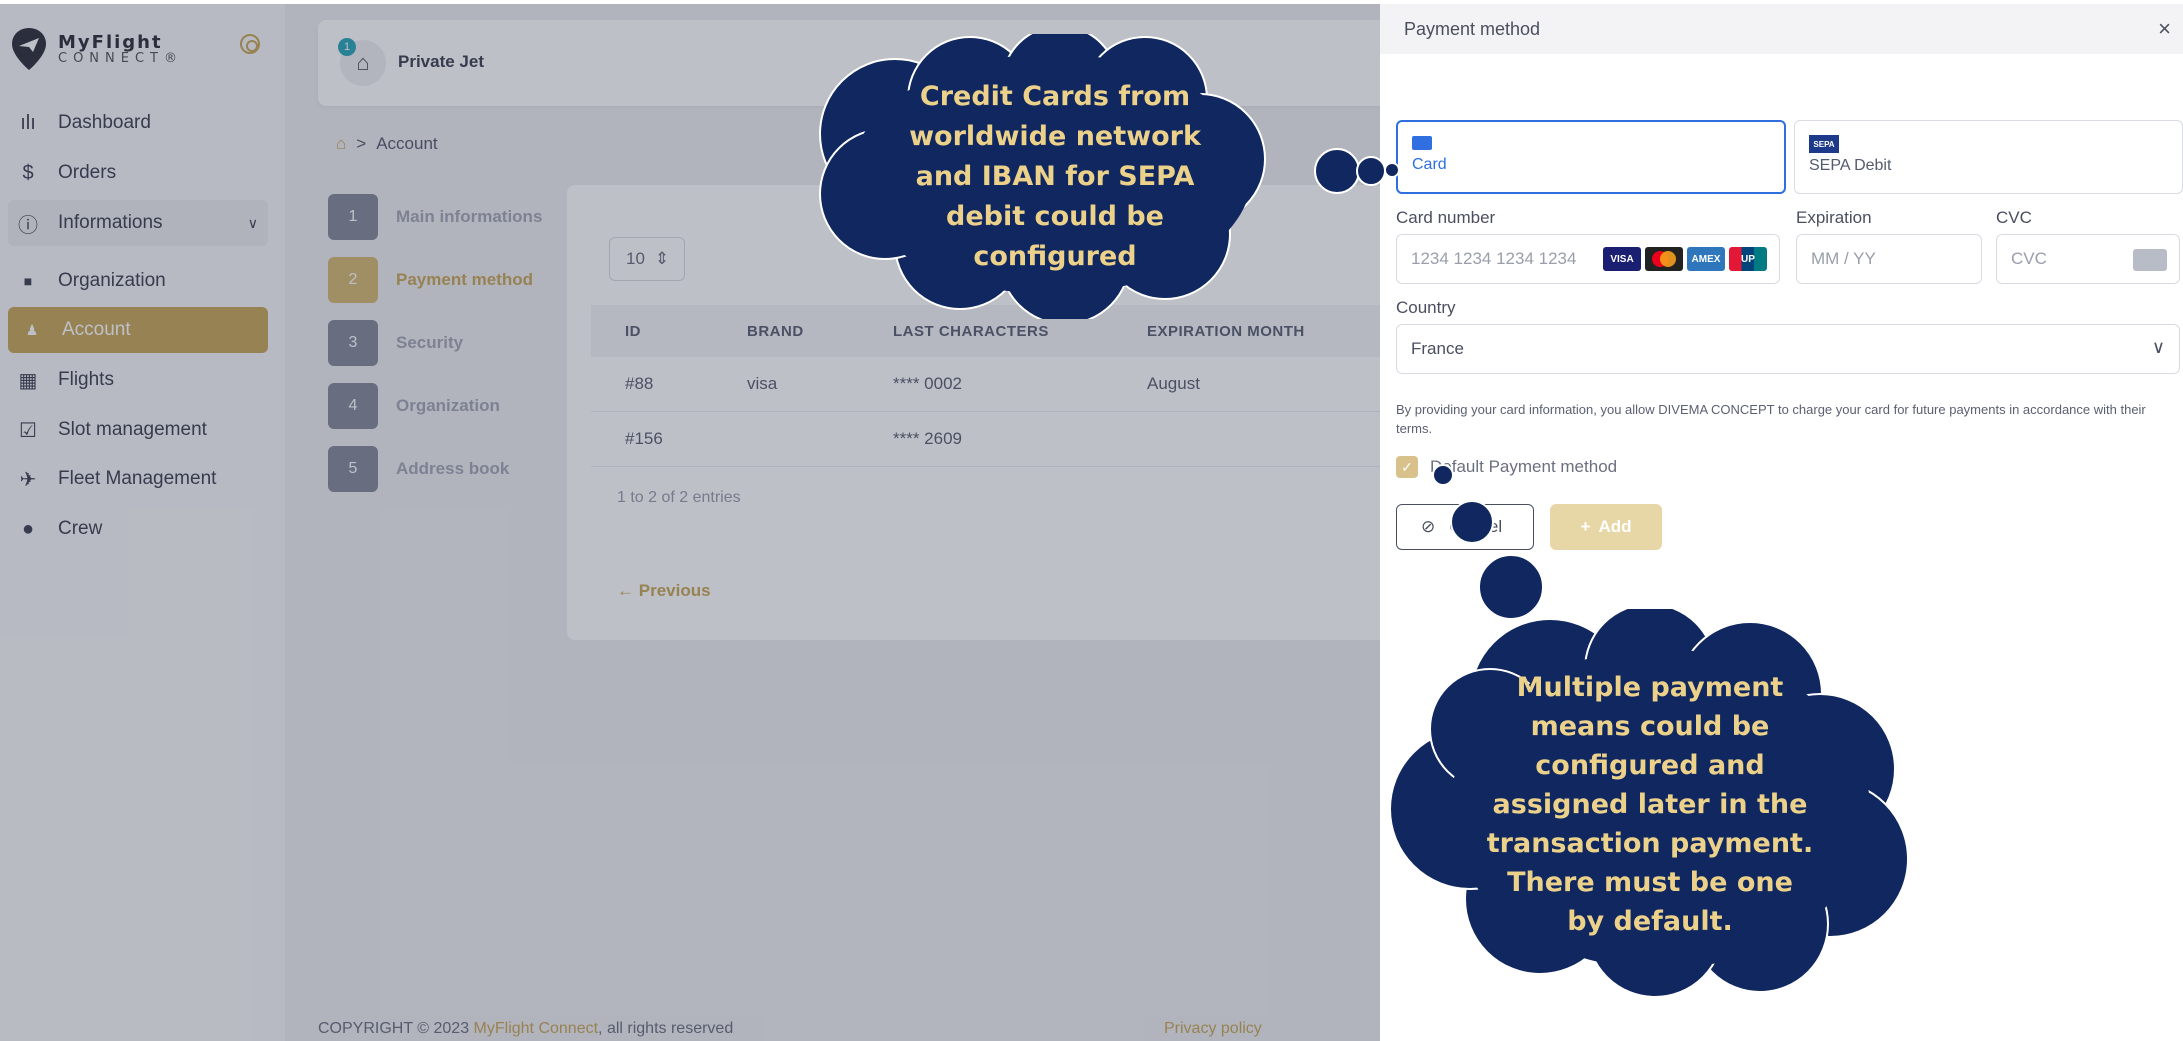 The width and height of the screenshot is (2183, 1041). I want to click on checkbox-label: Default Payment method, so click(1524, 466).